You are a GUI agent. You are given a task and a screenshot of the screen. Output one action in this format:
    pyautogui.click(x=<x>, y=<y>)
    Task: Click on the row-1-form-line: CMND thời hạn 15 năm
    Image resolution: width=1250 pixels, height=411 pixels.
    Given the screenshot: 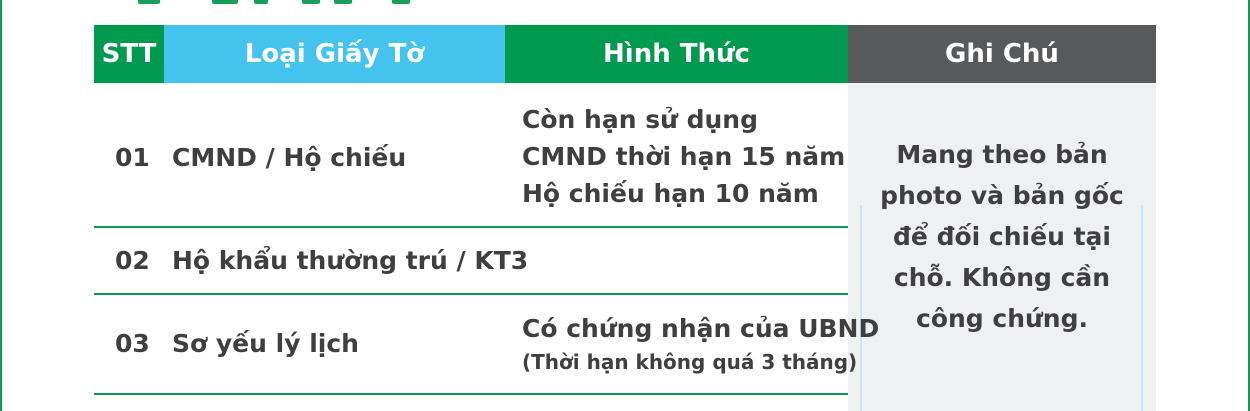 What is the action you would take?
    pyautogui.click(x=684, y=156)
    